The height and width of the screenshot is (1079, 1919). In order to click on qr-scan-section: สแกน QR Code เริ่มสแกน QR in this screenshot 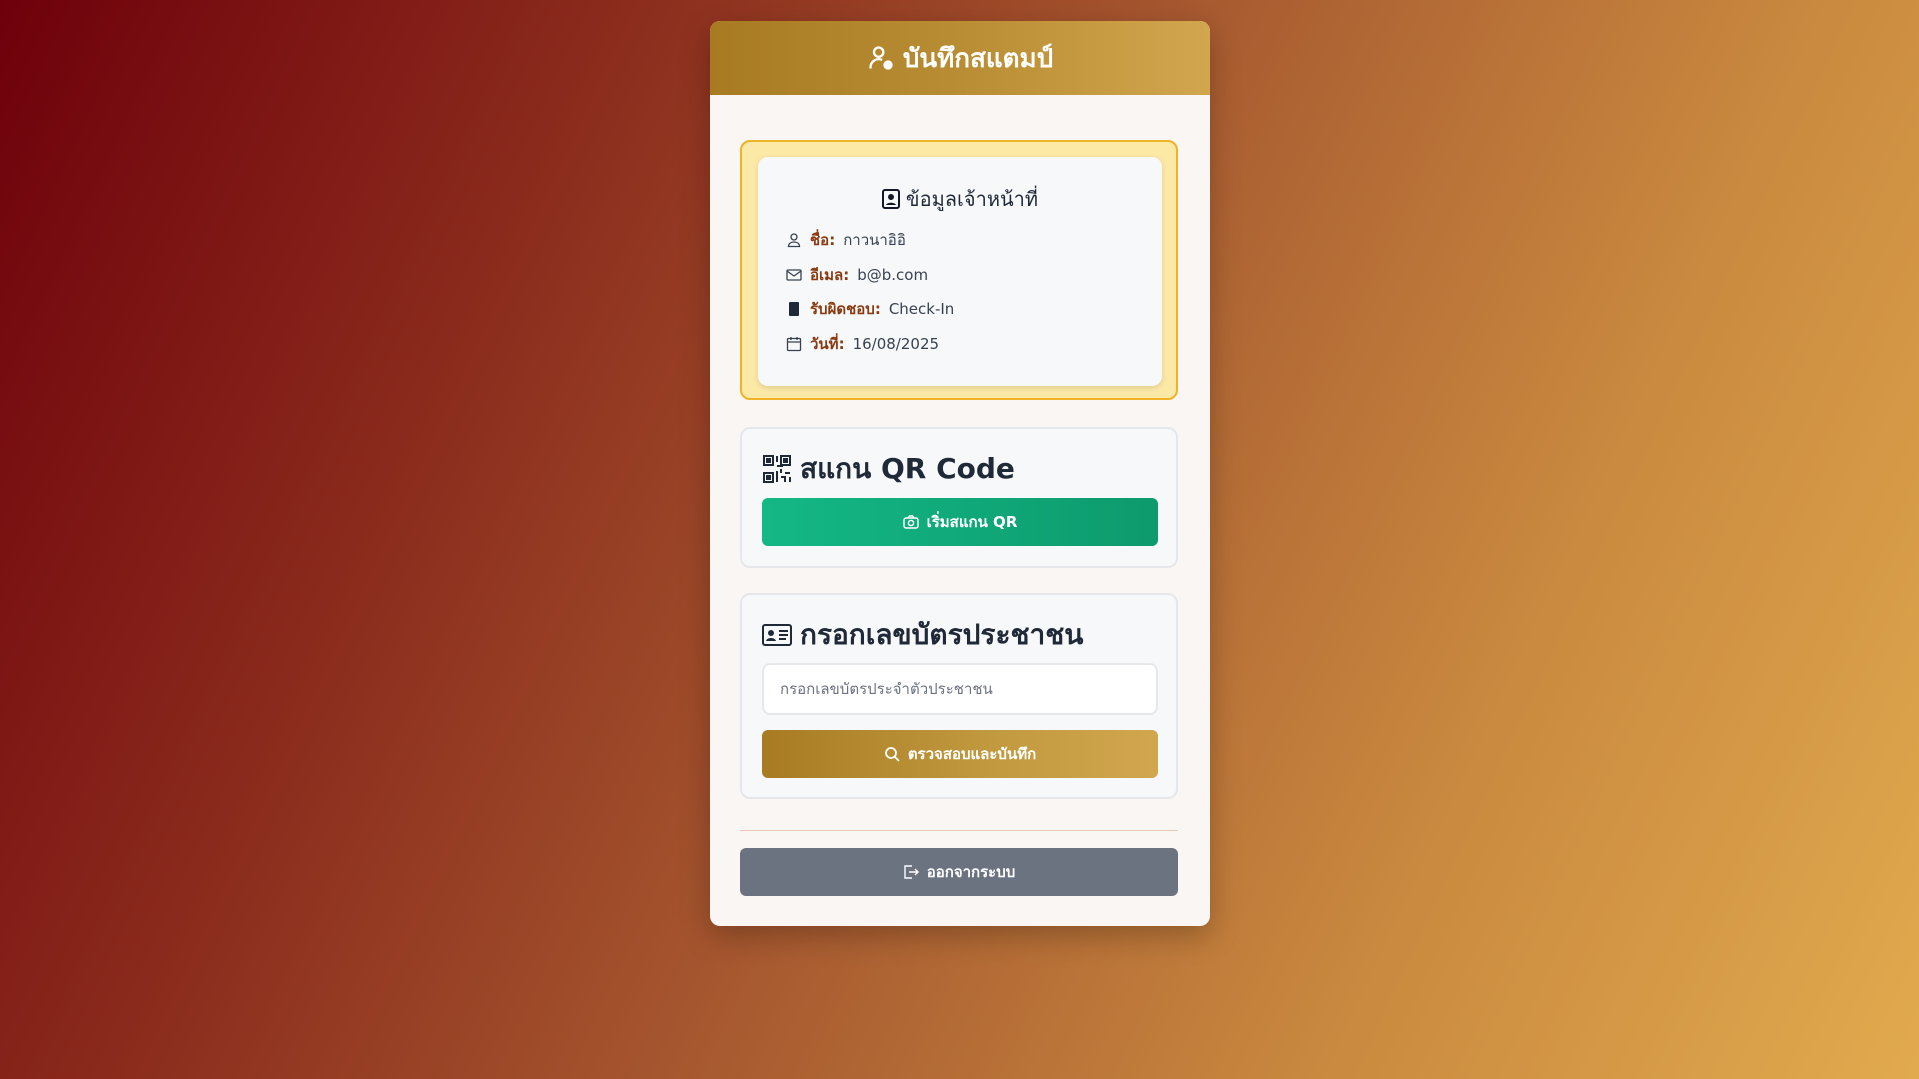, I will do `click(959, 497)`.